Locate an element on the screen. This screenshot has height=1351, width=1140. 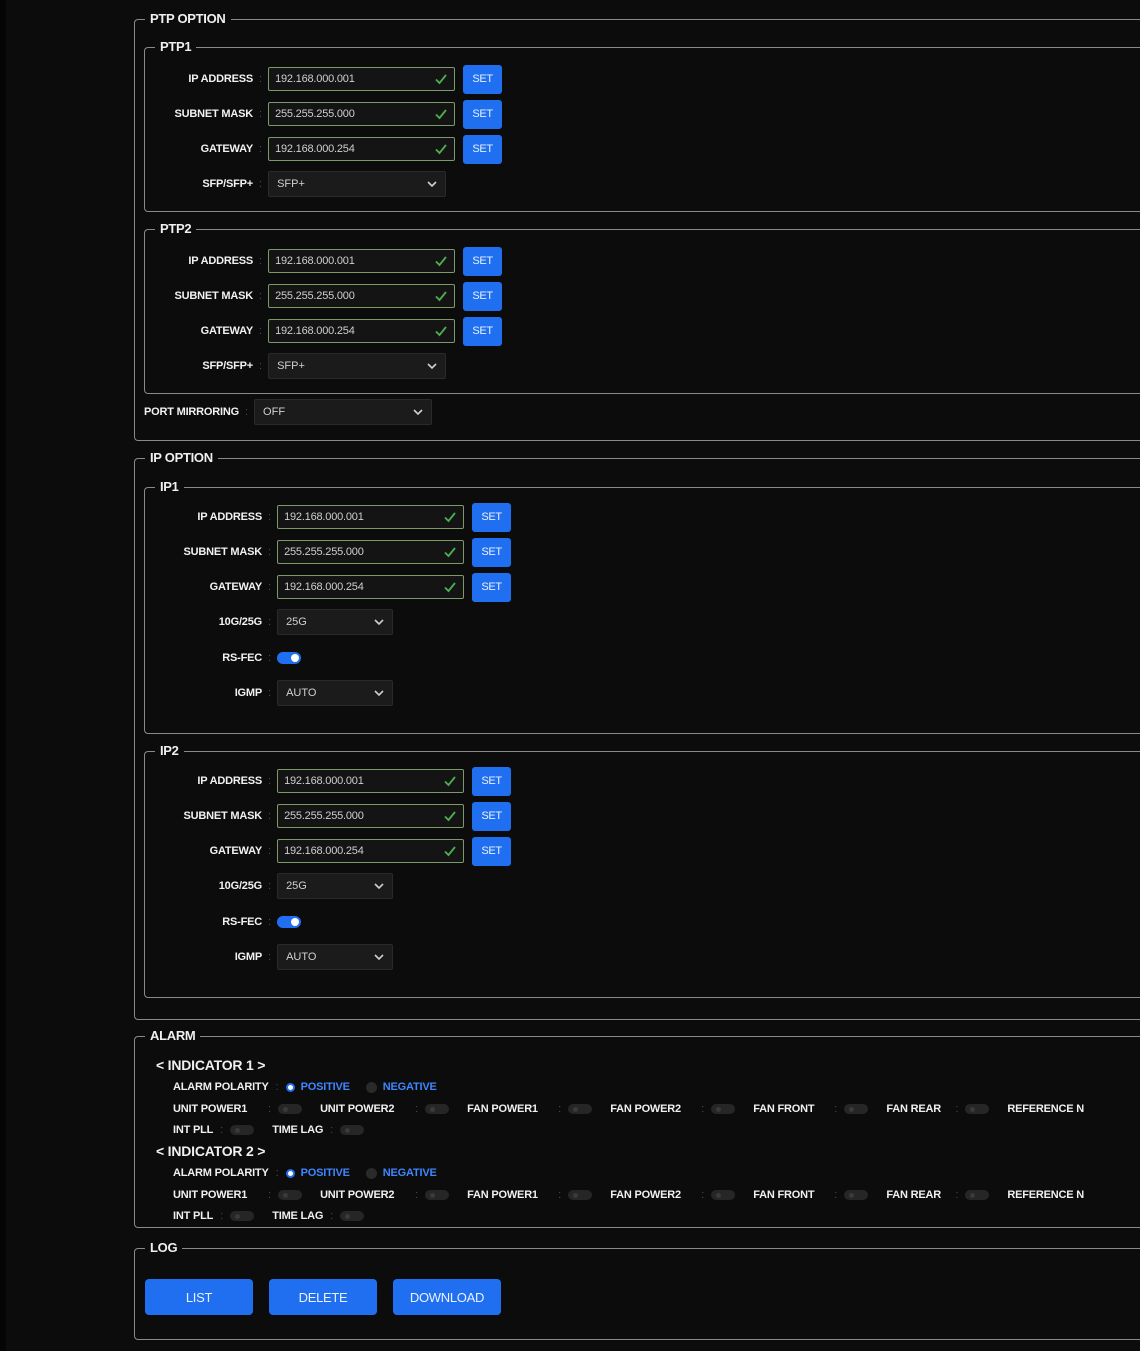
delete-button: DELETE is located at coordinates (323, 1297).